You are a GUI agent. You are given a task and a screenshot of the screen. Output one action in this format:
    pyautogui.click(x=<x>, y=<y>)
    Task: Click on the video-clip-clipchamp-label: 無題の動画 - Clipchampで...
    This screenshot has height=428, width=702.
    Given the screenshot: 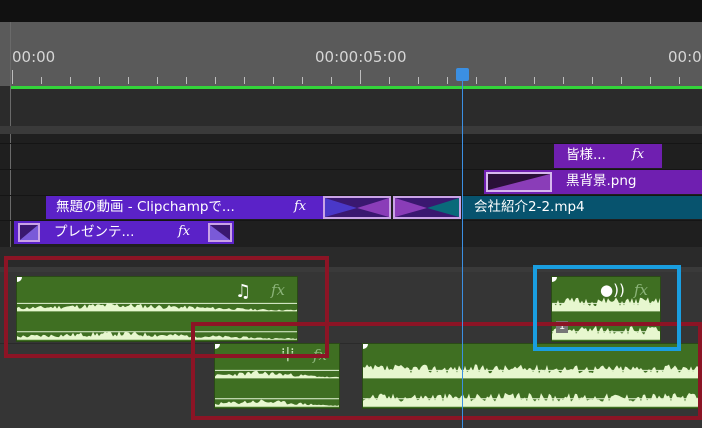 What is the action you would take?
    pyautogui.click(x=145, y=207)
    